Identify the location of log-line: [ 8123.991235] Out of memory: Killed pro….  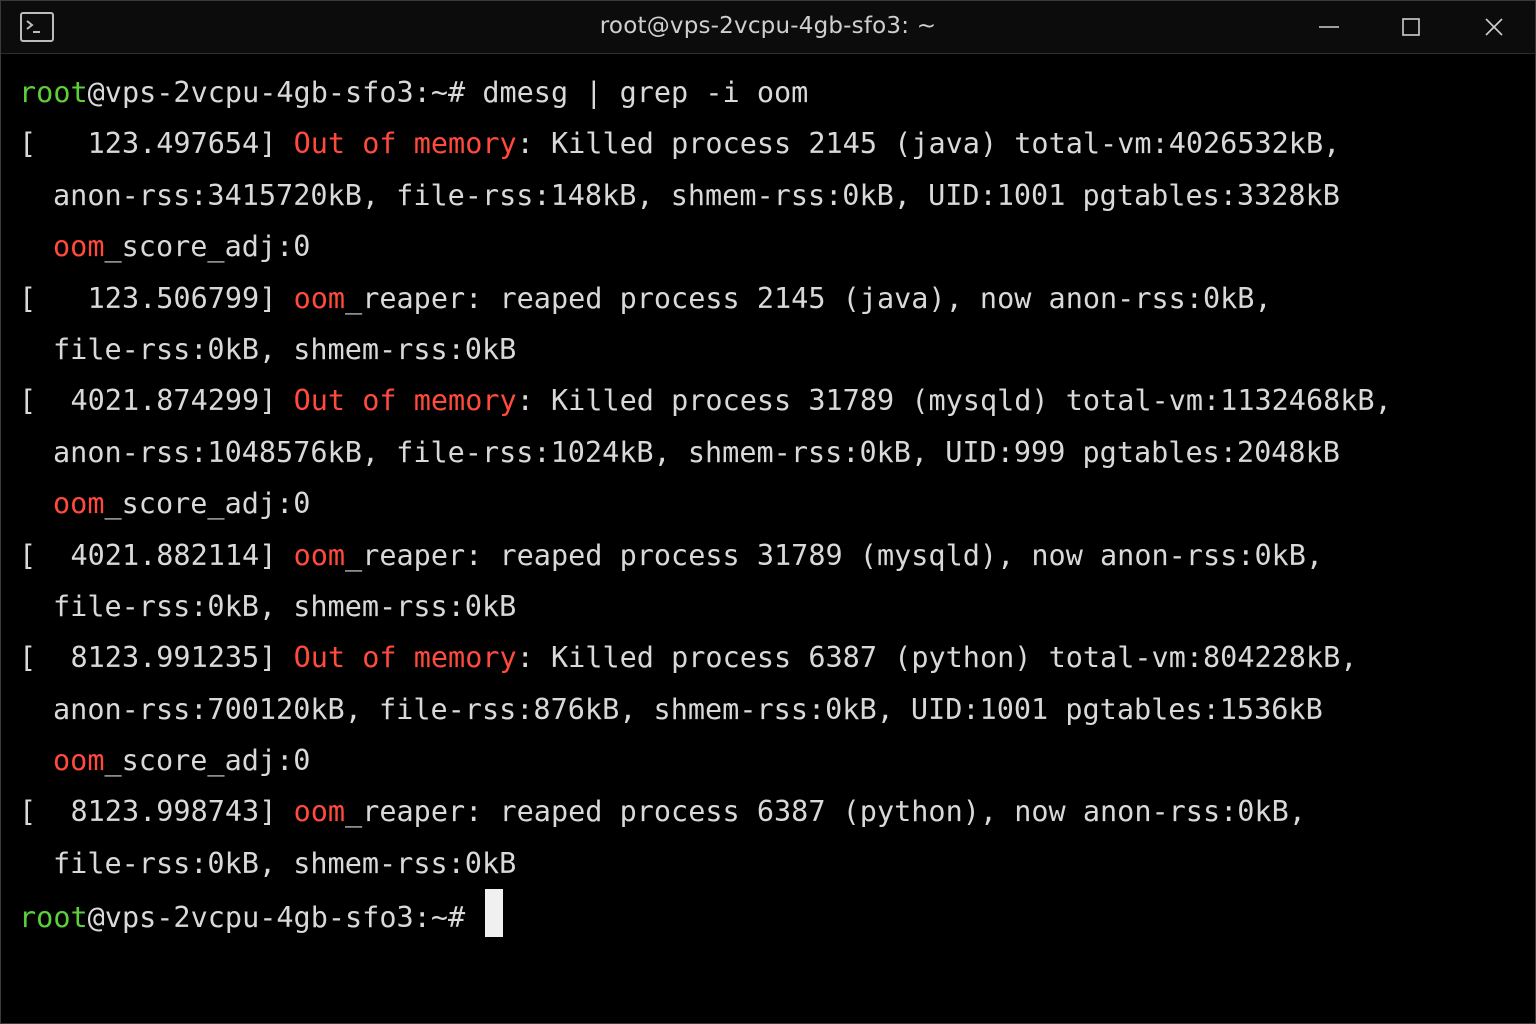
(772, 657).